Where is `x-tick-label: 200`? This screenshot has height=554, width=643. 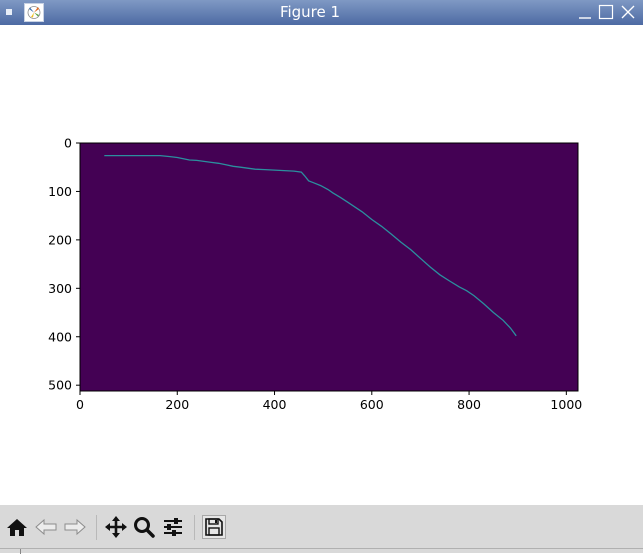 x-tick-label: 200 is located at coordinates (177, 404).